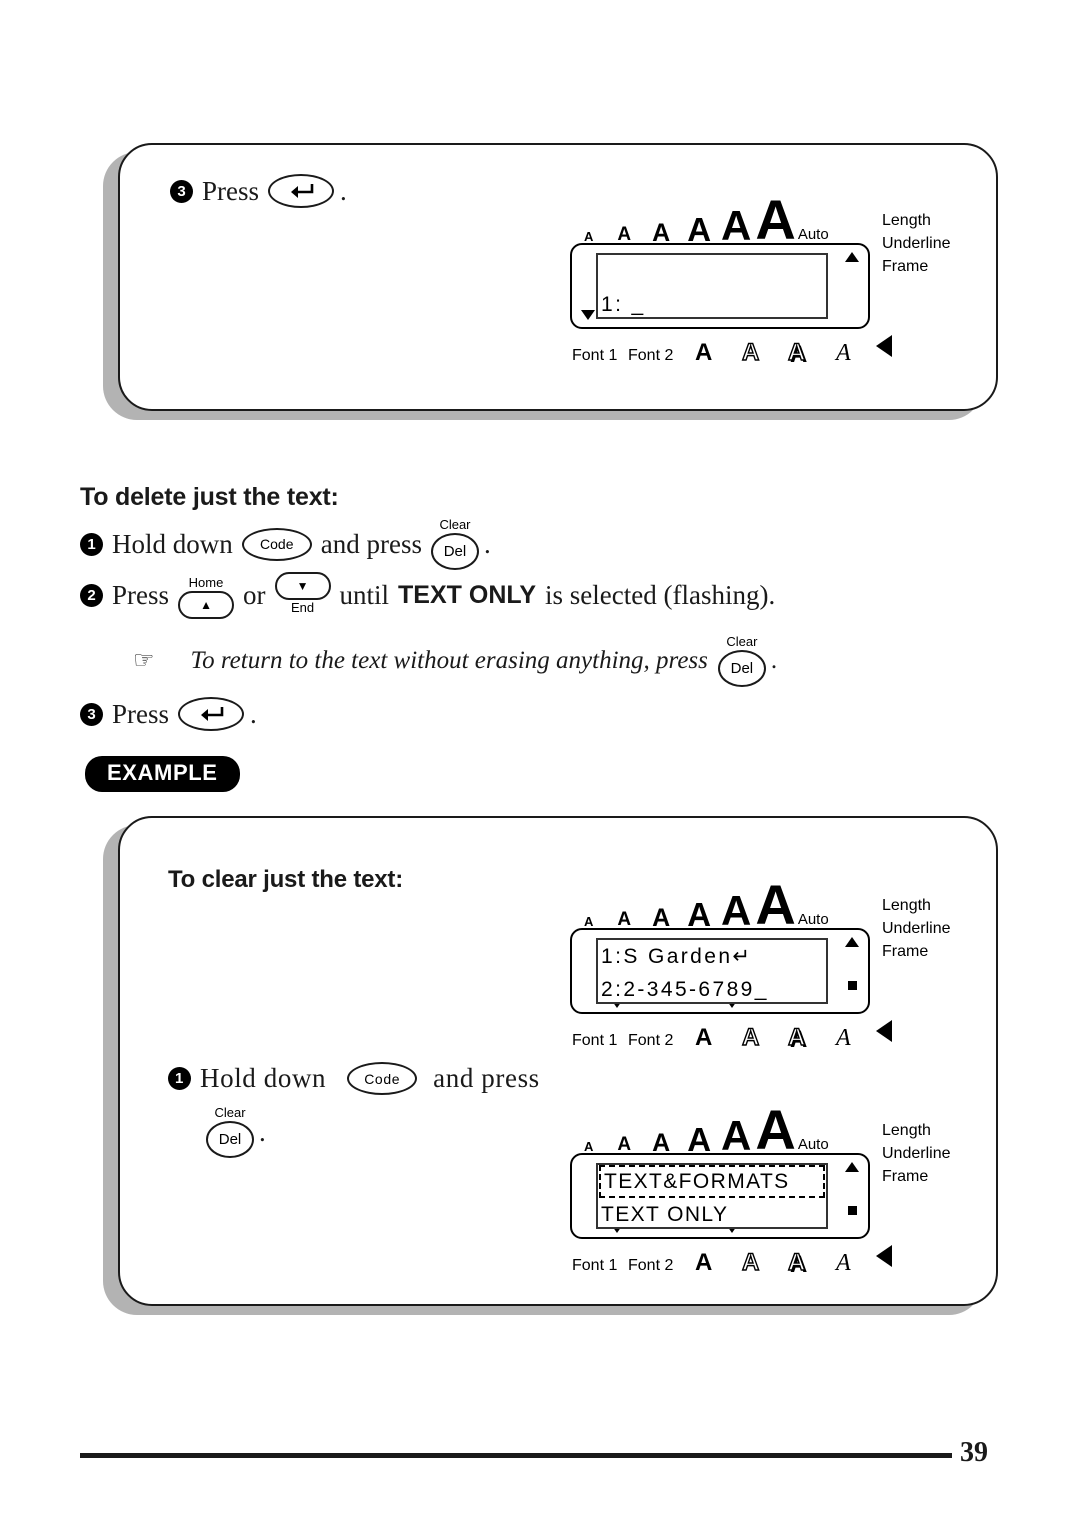 Image resolution: width=1080 pixels, height=1534 pixels. What do you see at coordinates (720, 971) in the screenshot?
I see `lcd-bezel: 1:S Garden↵ 2:2-345-6789_` at bounding box center [720, 971].